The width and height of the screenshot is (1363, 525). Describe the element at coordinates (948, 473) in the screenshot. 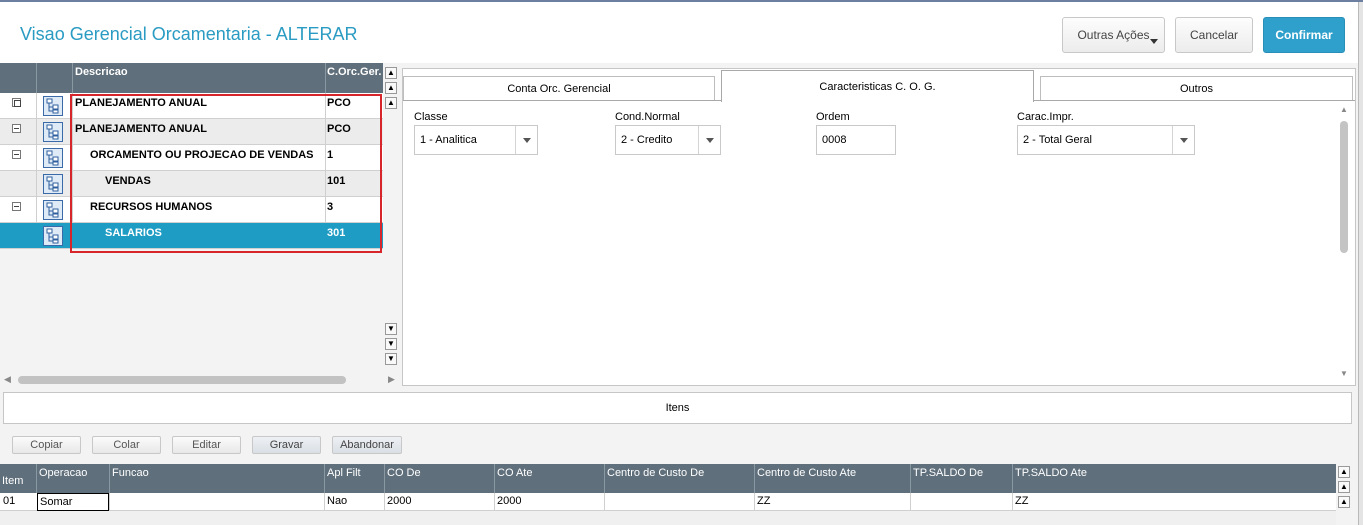

I see `col-header-tp-saldo-de: TP.SALDO De` at that location.